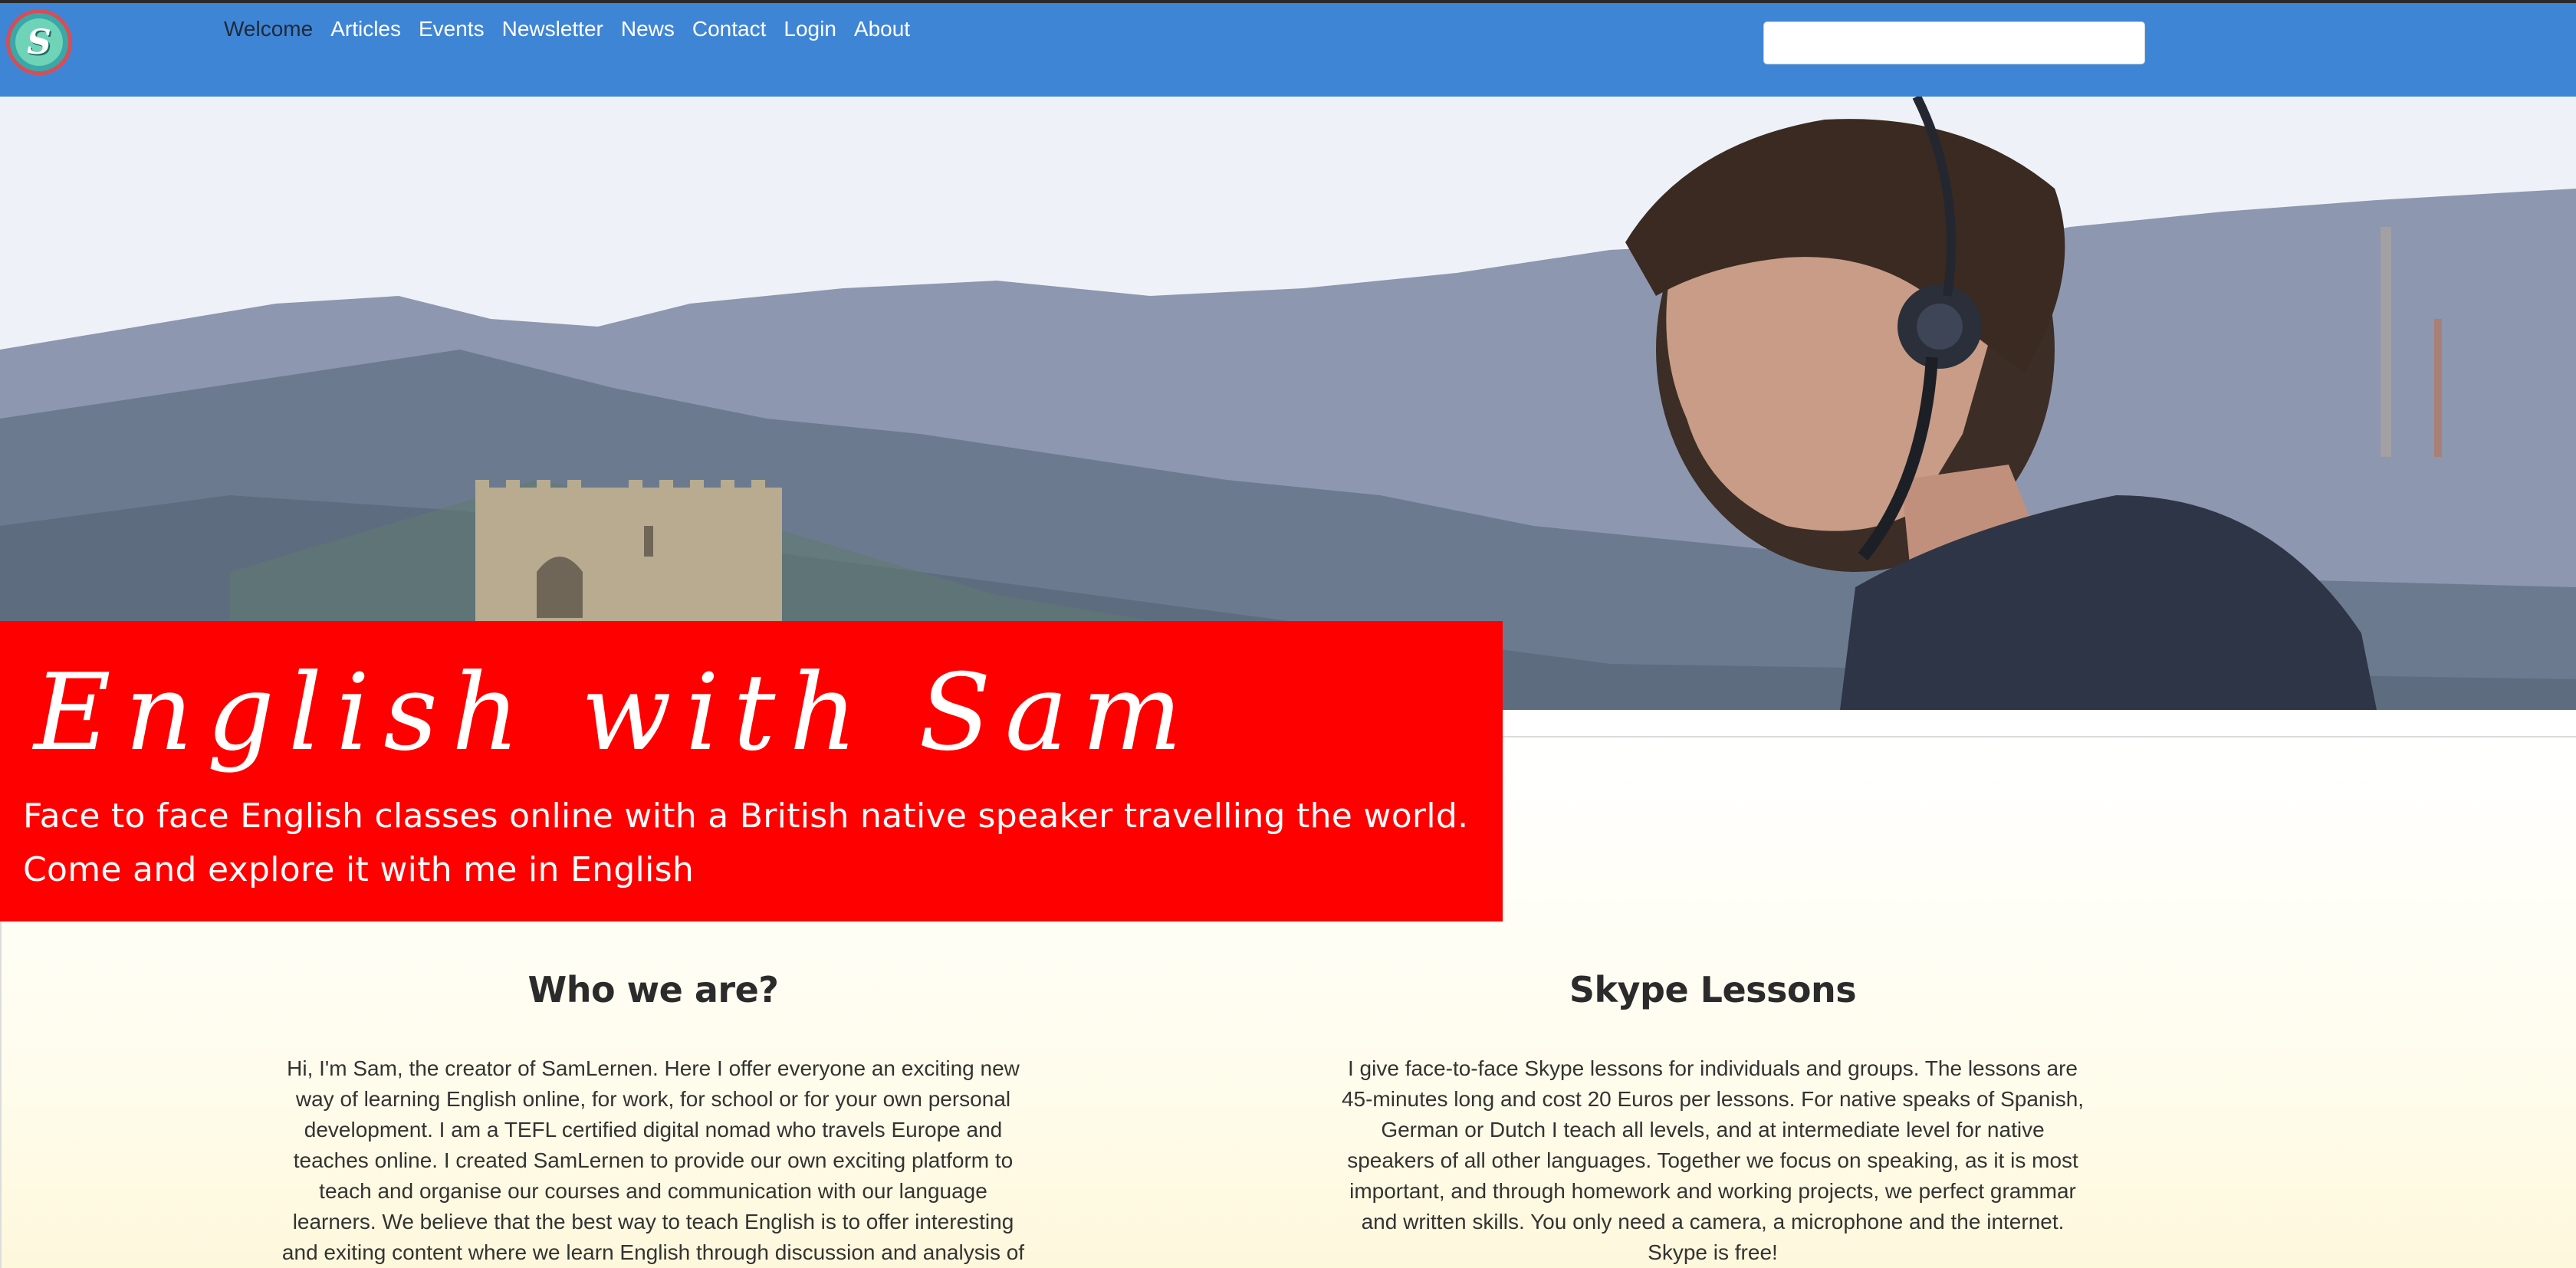  I want to click on site-logo: S, so click(39, 42).